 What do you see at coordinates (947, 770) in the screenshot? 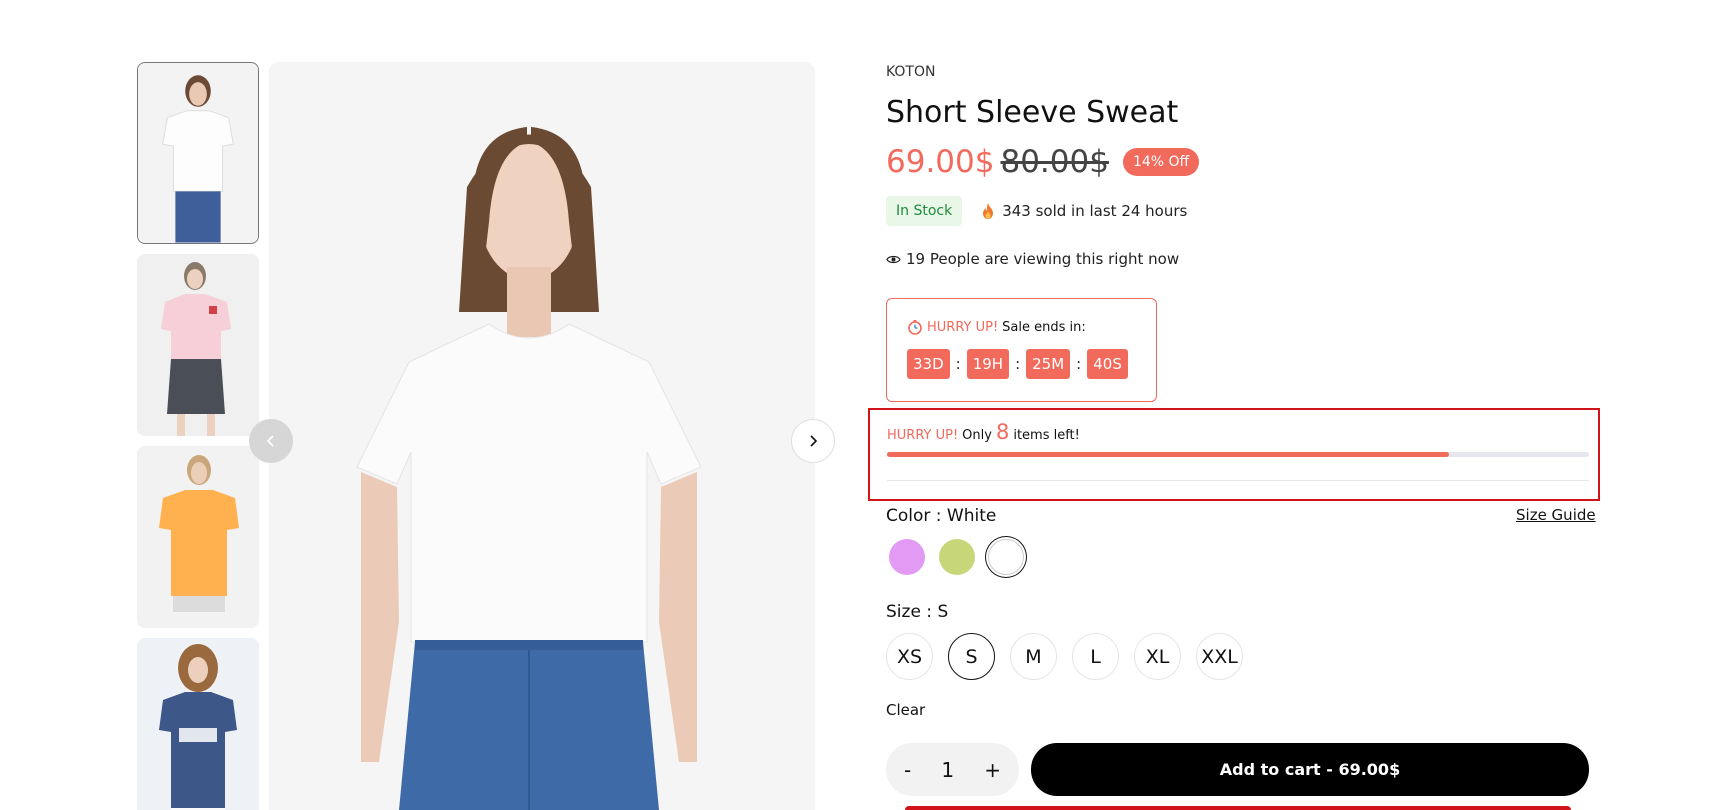
I see `quantity-value: 1` at bounding box center [947, 770].